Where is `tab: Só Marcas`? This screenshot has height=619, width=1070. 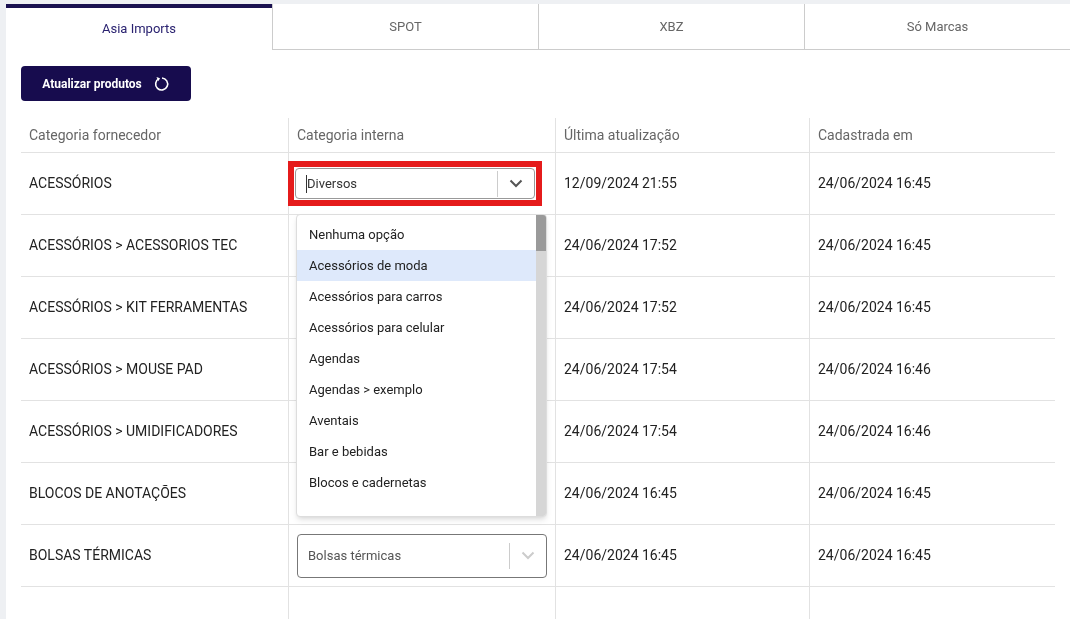 tab: Só Marcas is located at coordinates (937, 27).